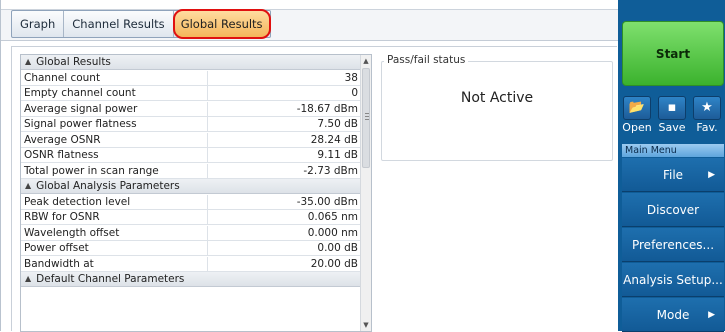 This screenshot has width=725, height=332. I want to click on grid-scrollbar: ▲ ▼, so click(365, 193).